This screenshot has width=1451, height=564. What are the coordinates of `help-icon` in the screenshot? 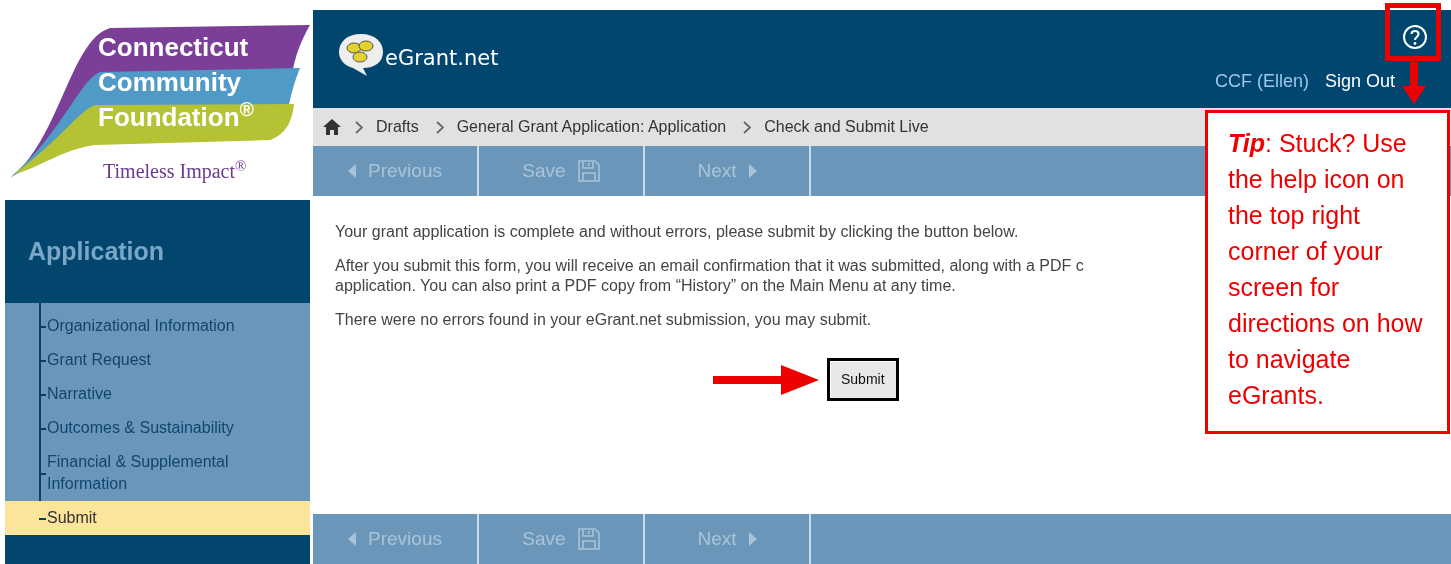 It's located at (1415, 37).